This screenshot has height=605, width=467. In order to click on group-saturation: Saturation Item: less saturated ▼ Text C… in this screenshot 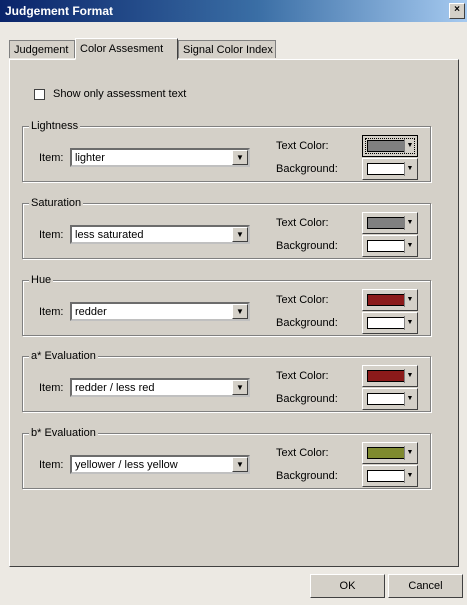, I will do `click(226, 228)`.